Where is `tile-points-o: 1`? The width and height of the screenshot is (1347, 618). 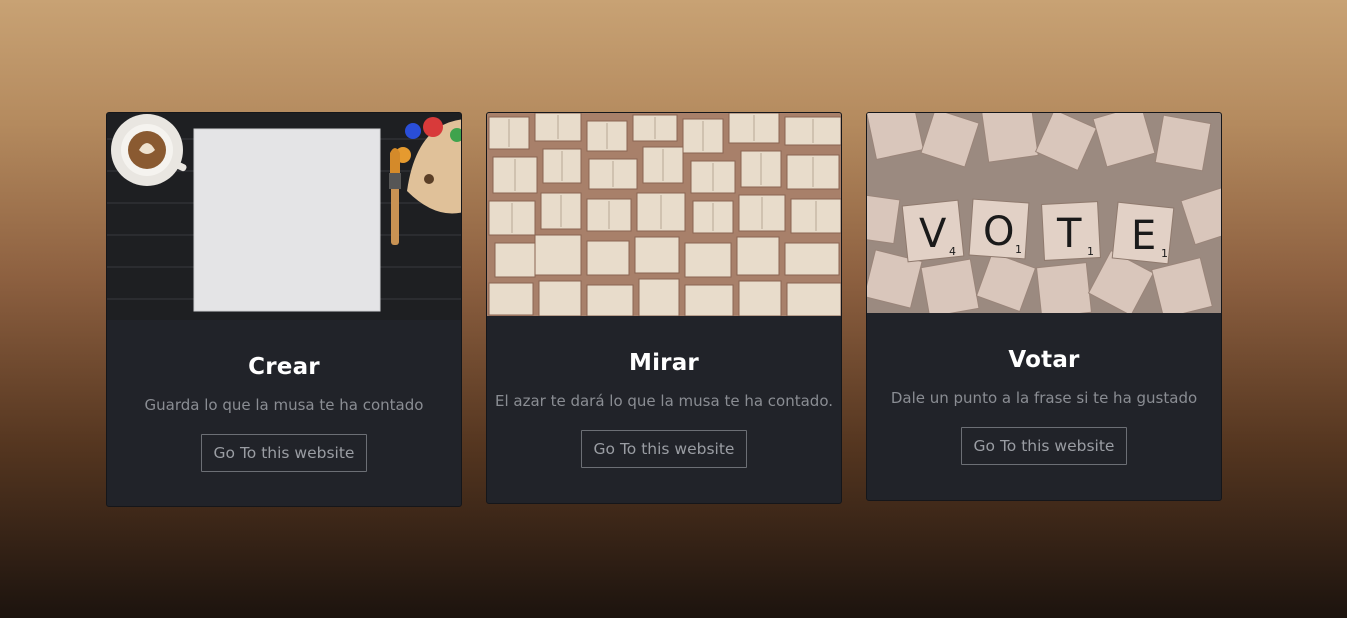
tile-points-o: 1 is located at coordinates (1018, 249).